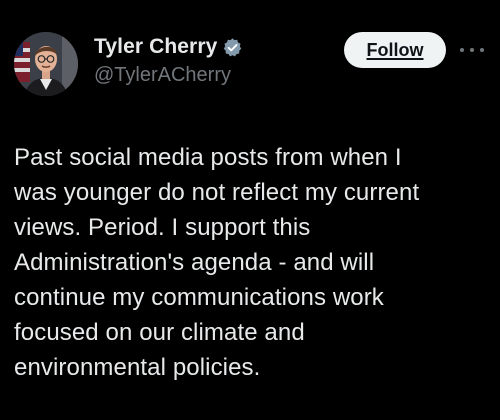  I want to click on display-name: Tyler Cherry, so click(155, 47).